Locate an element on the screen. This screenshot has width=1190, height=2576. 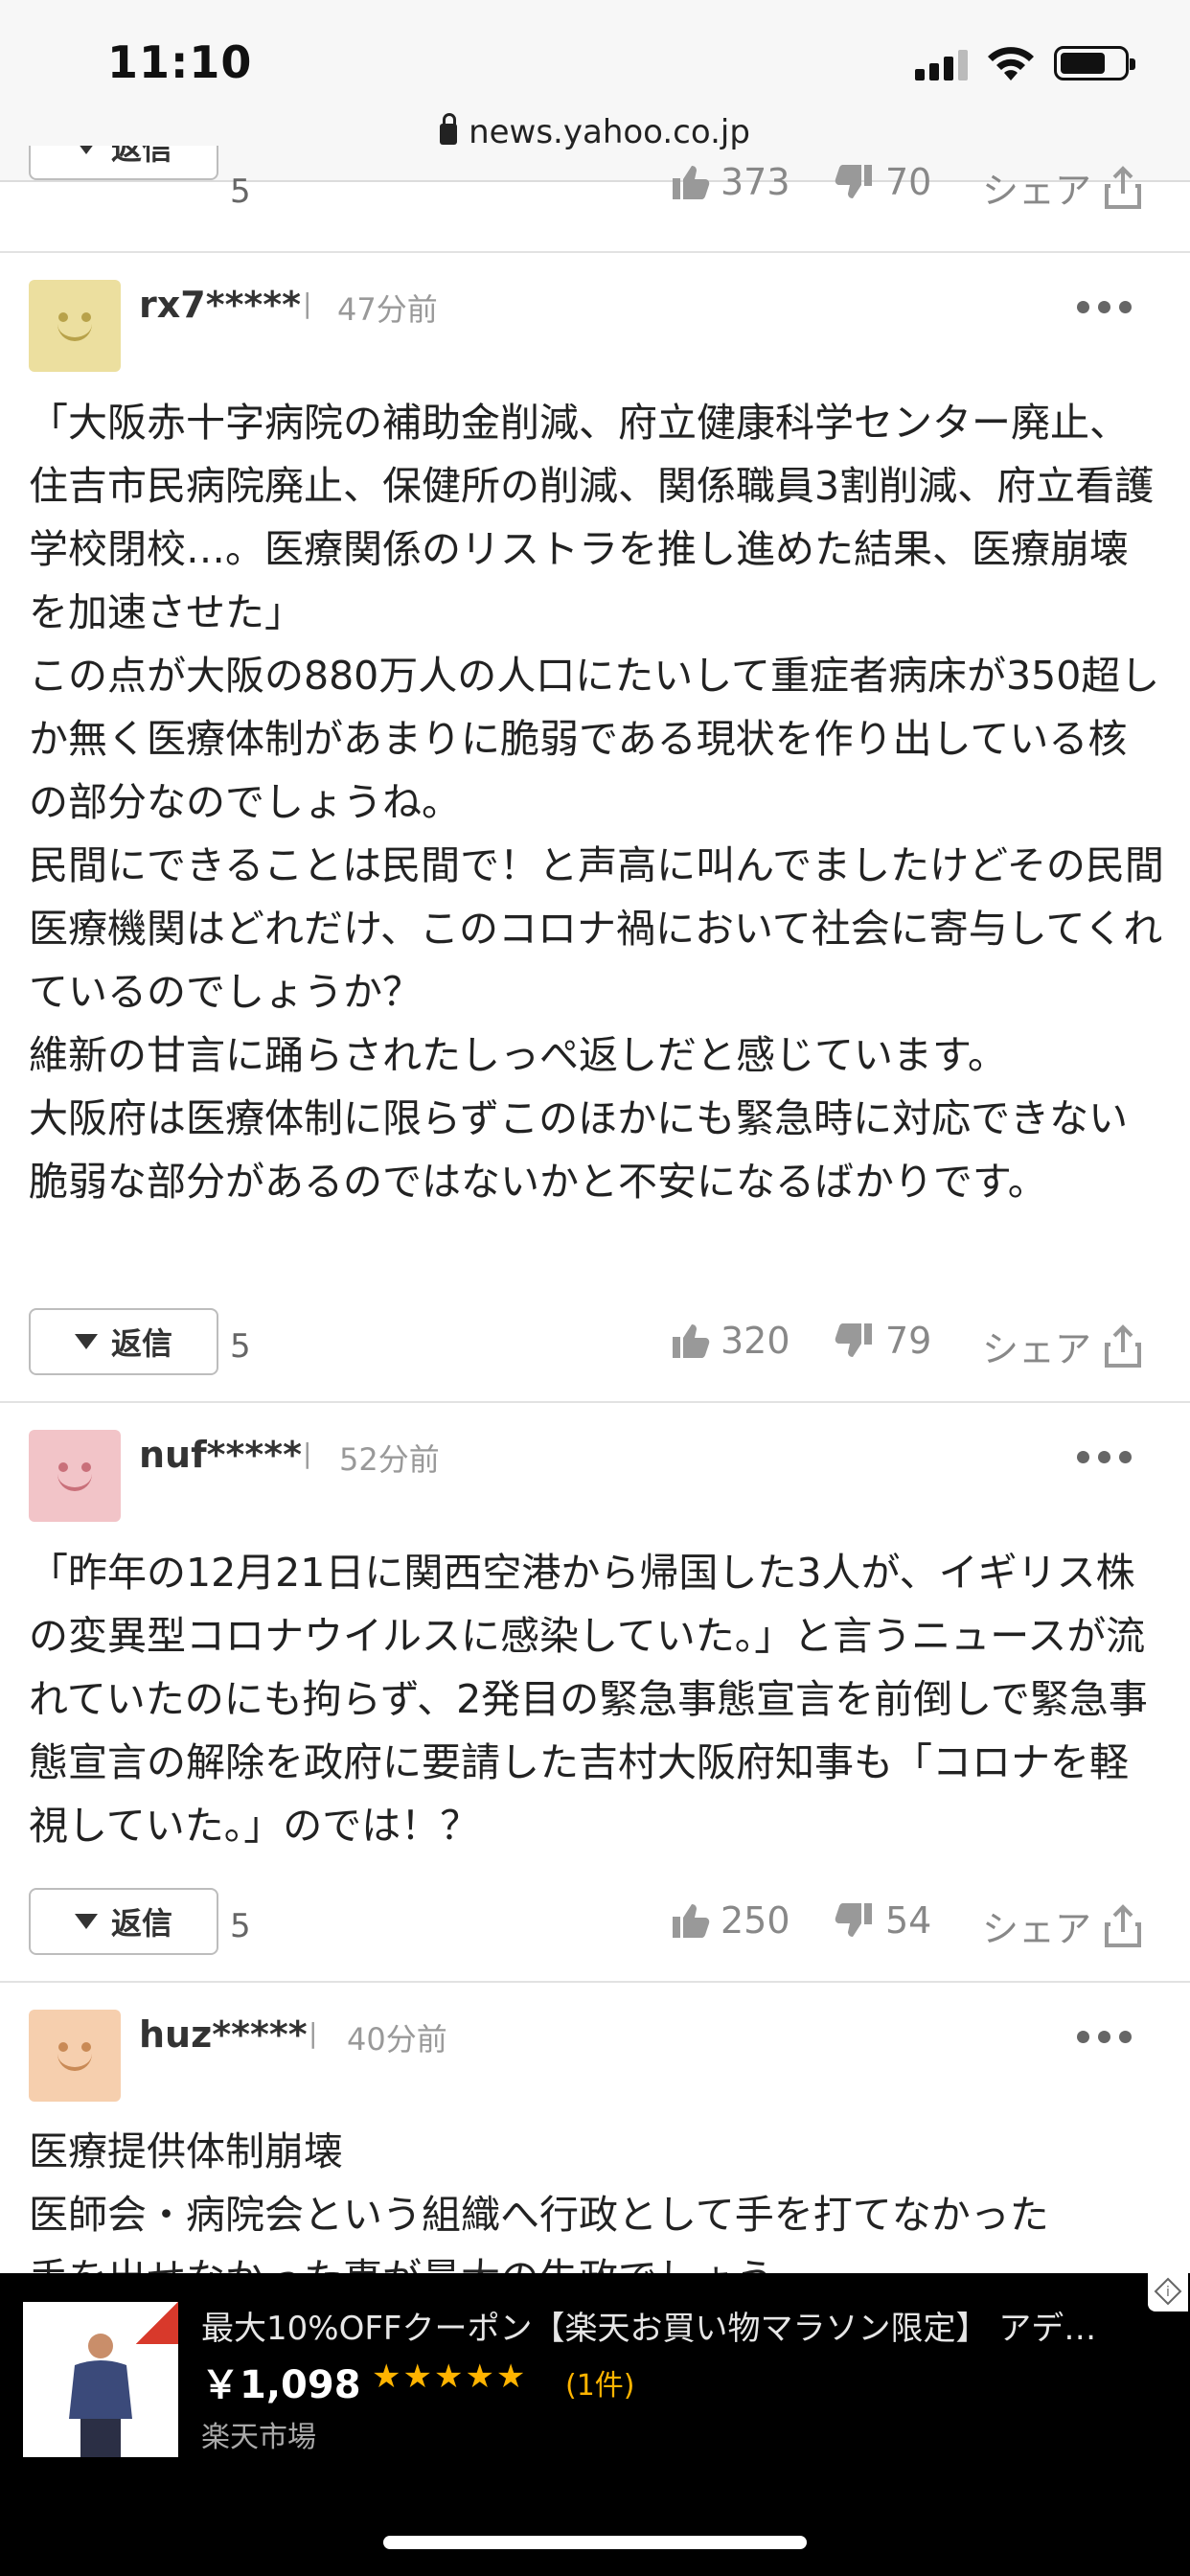
rating-count: (1件) is located at coordinates (600, 2386).